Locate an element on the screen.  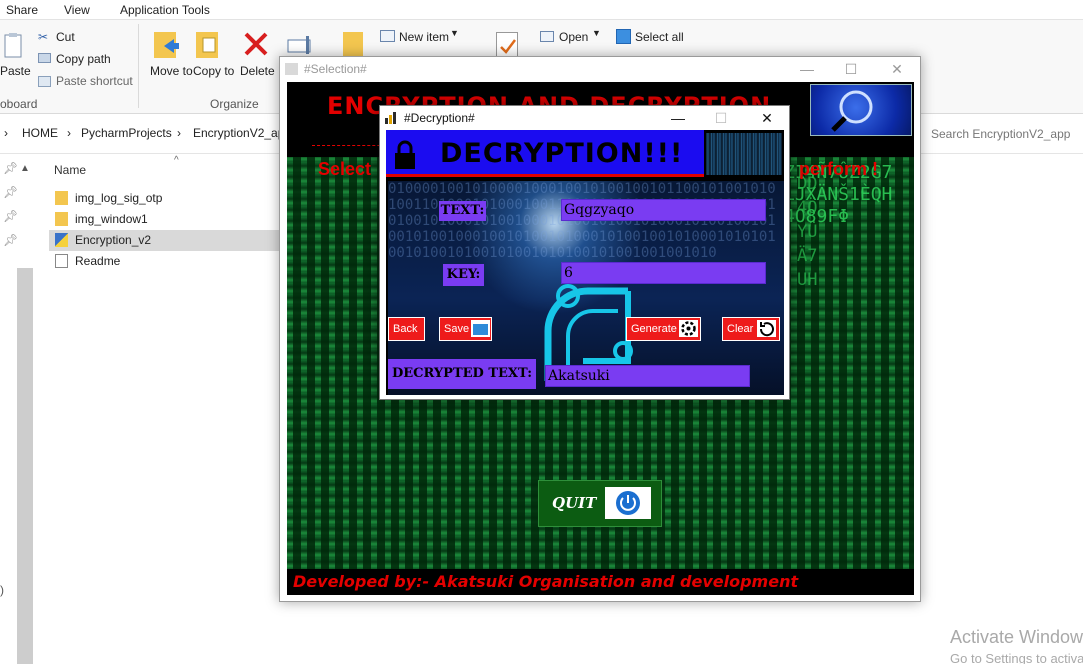
ribbon-separator is located at coordinates (138, 66).